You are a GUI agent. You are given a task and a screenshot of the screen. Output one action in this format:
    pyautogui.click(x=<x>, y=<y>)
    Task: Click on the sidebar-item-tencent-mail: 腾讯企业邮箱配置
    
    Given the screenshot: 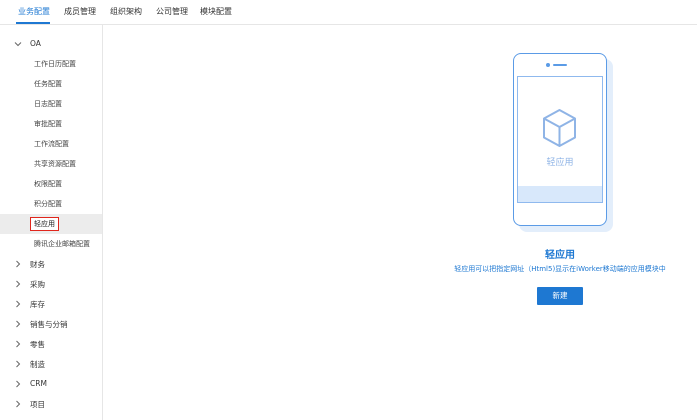 What is the action you would take?
    pyautogui.click(x=51, y=244)
    